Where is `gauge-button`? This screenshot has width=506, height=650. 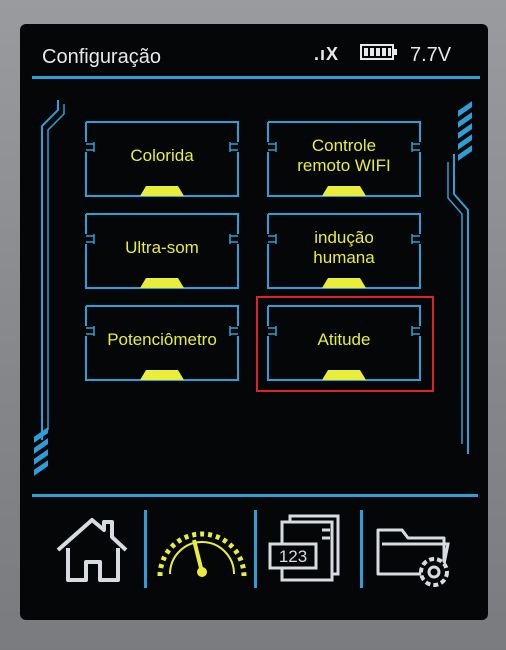 gauge-button is located at coordinates (201, 550).